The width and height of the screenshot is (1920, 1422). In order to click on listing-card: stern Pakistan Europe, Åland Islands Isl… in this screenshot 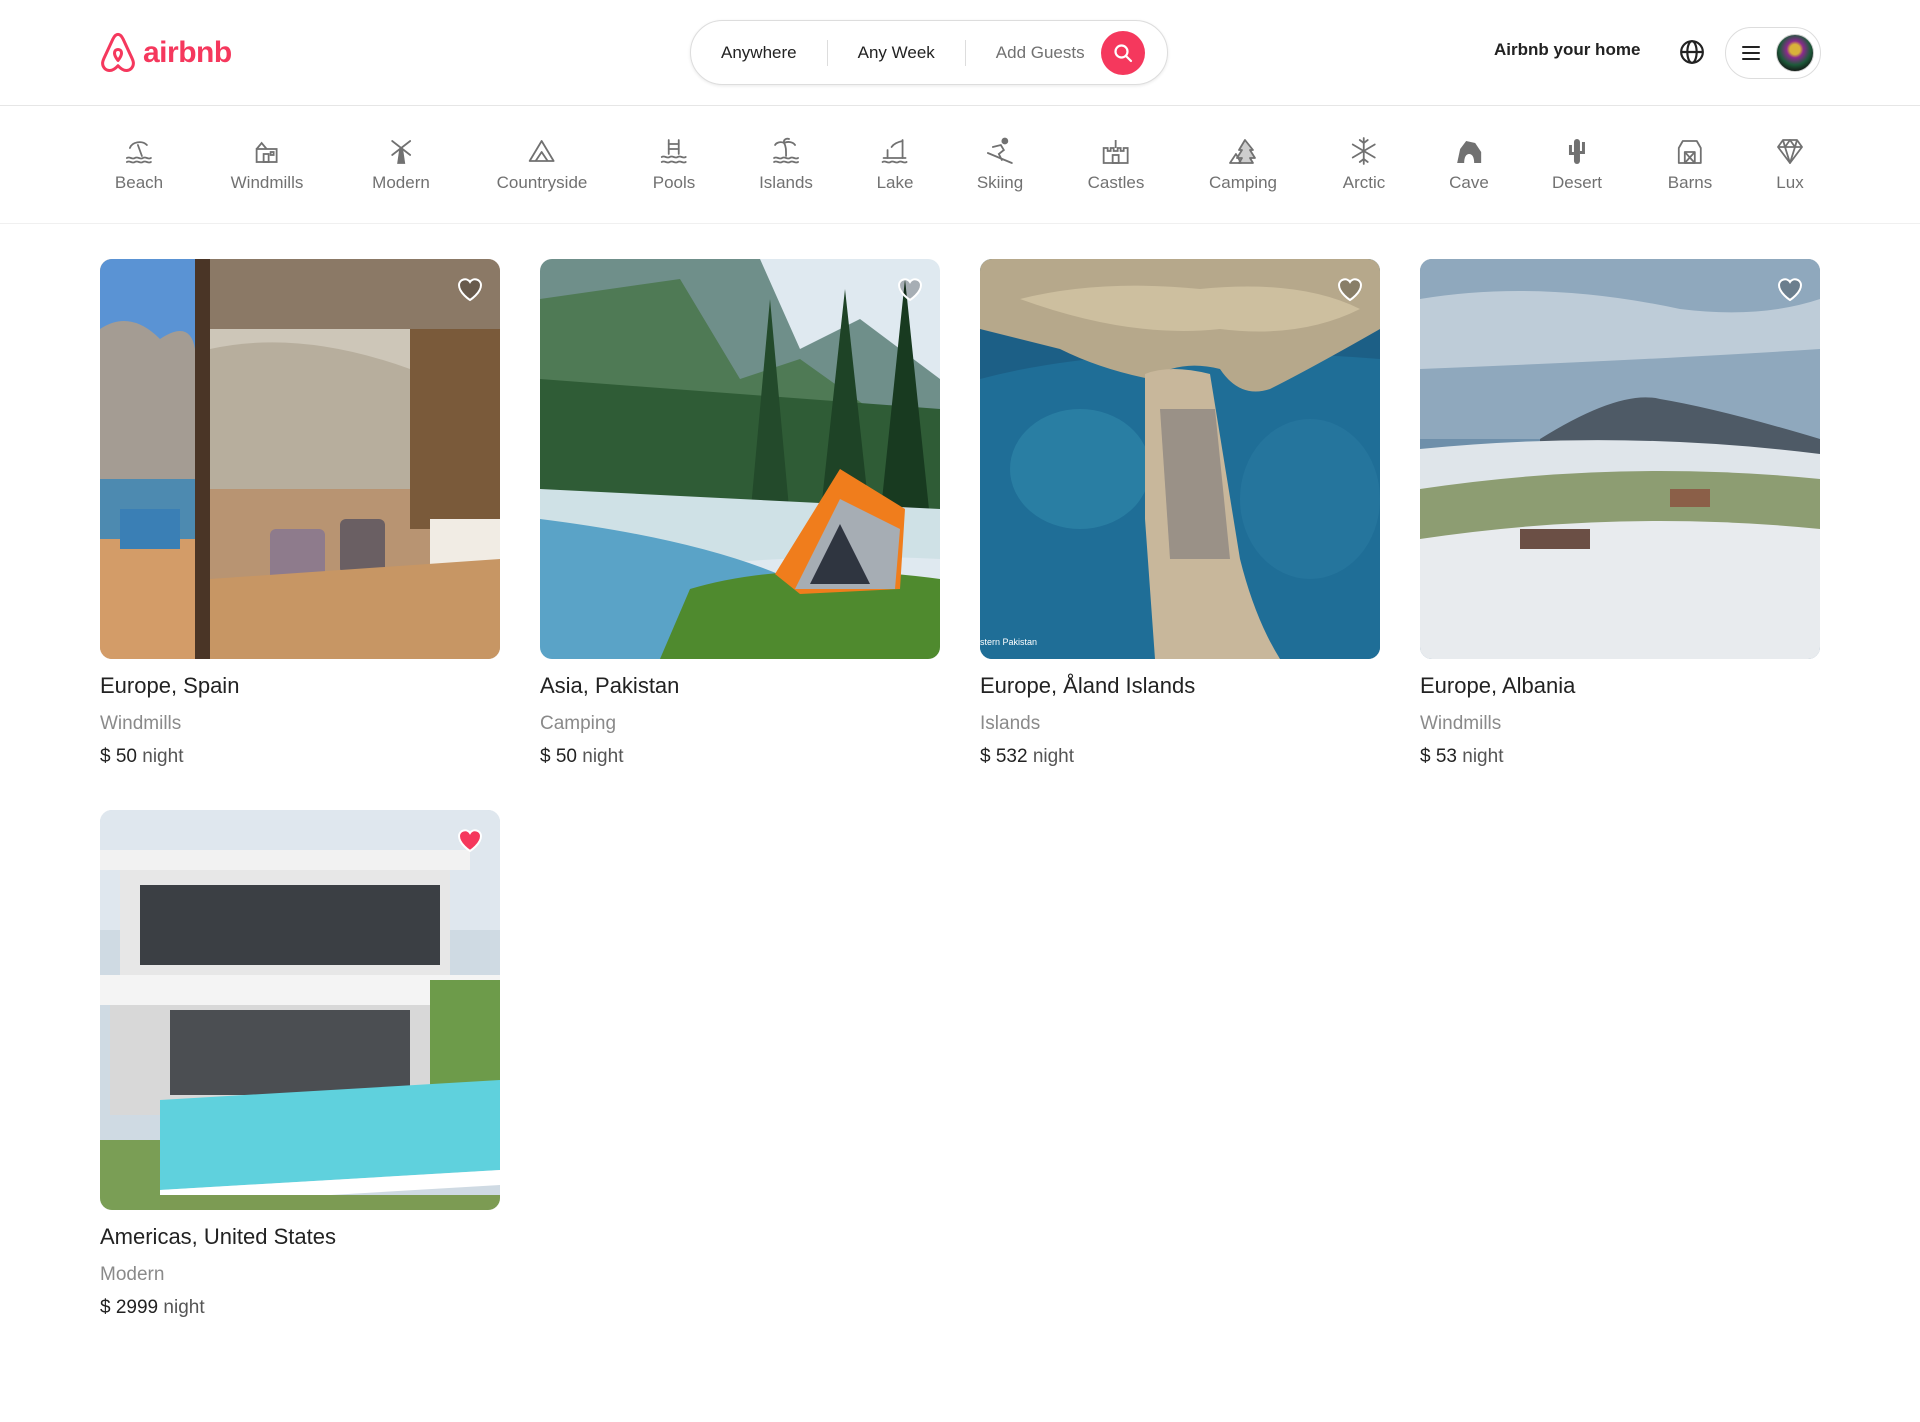, I will do `click(1180, 529)`.